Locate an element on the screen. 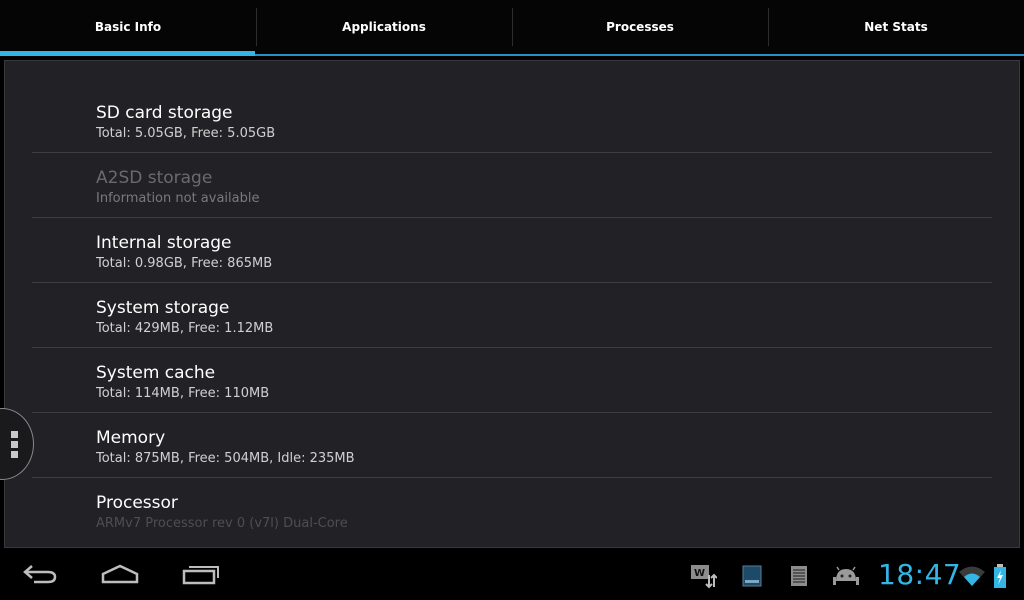  item-subtitle: Total: 114MB, Free: 110MB is located at coordinates (183, 393).